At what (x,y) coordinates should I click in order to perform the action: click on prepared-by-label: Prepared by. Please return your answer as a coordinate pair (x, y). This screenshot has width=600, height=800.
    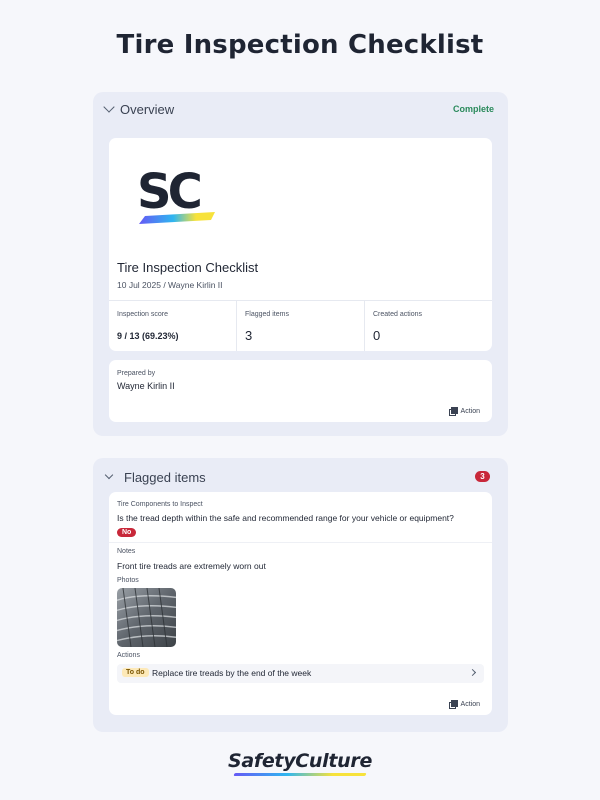
    Looking at the image, I should click on (136, 373).